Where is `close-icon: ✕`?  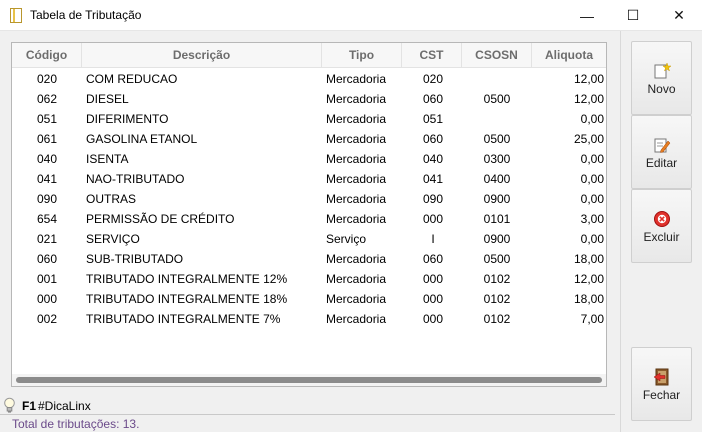
close-icon: ✕ is located at coordinates (679, 15).